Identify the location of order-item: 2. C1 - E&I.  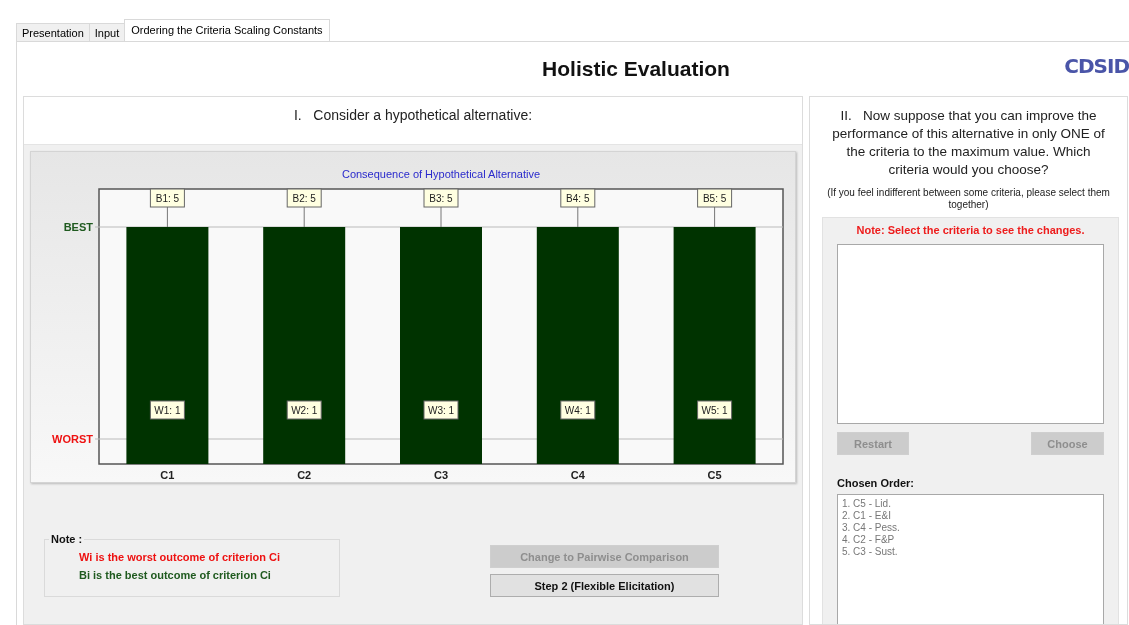
(867, 516).